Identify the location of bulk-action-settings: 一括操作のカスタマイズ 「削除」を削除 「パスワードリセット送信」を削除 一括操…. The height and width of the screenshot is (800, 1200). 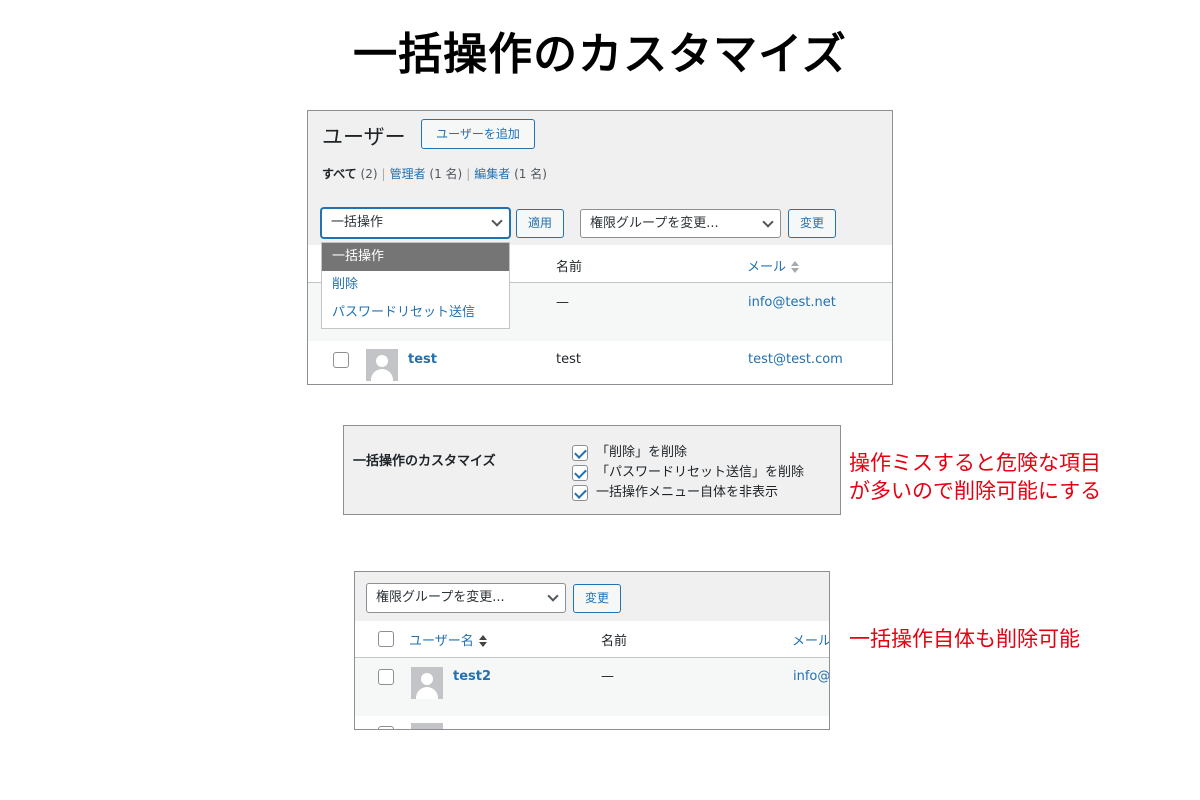
(592, 470).